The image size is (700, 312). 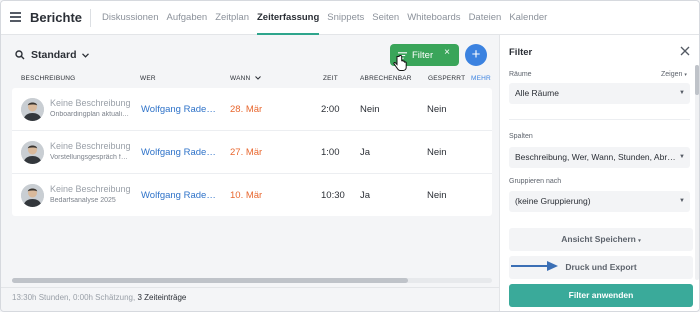 What do you see at coordinates (15, 17) in the screenshot?
I see `menu-icon` at bounding box center [15, 17].